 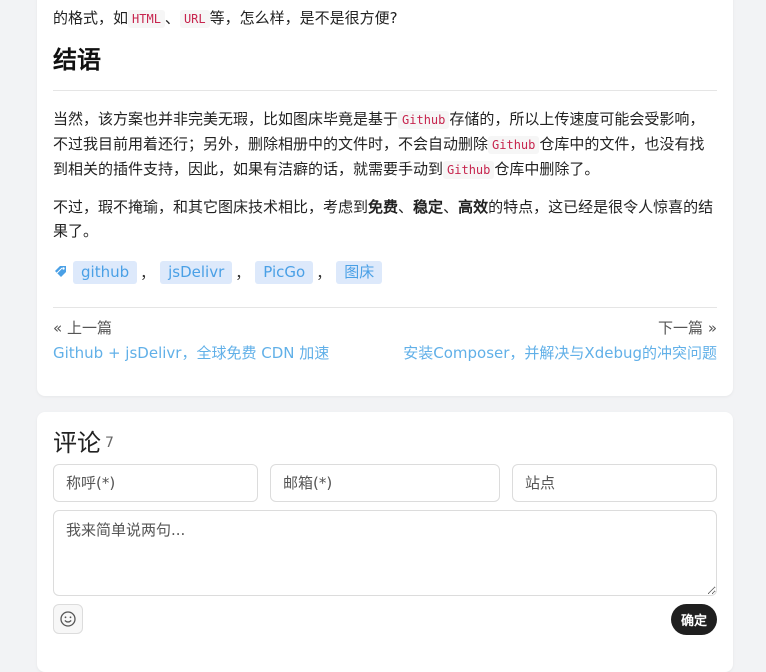 What do you see at coordinates (303, 18) in the screenshot?
I see `intro-text: 等，怎么样，是不是很方便?` at bounding box center [303, 18].